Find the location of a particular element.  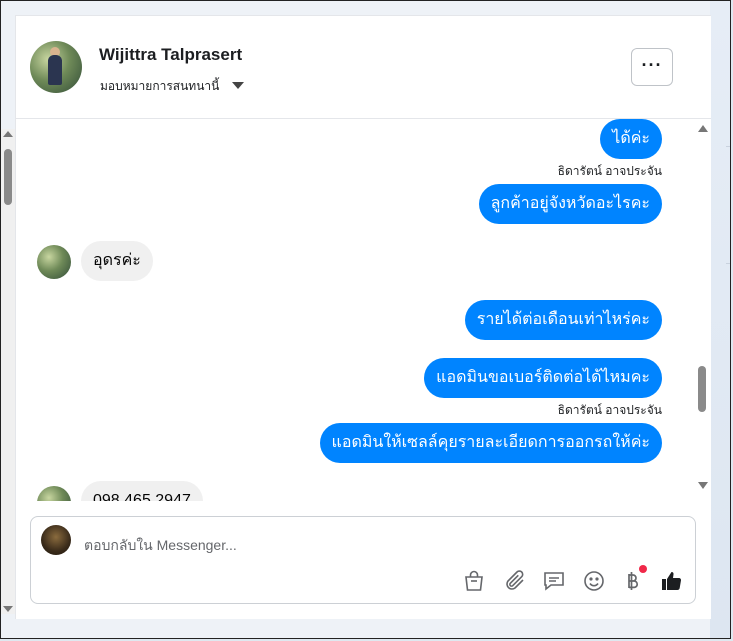

caret-down-icon is located at coordinates (238, 85).